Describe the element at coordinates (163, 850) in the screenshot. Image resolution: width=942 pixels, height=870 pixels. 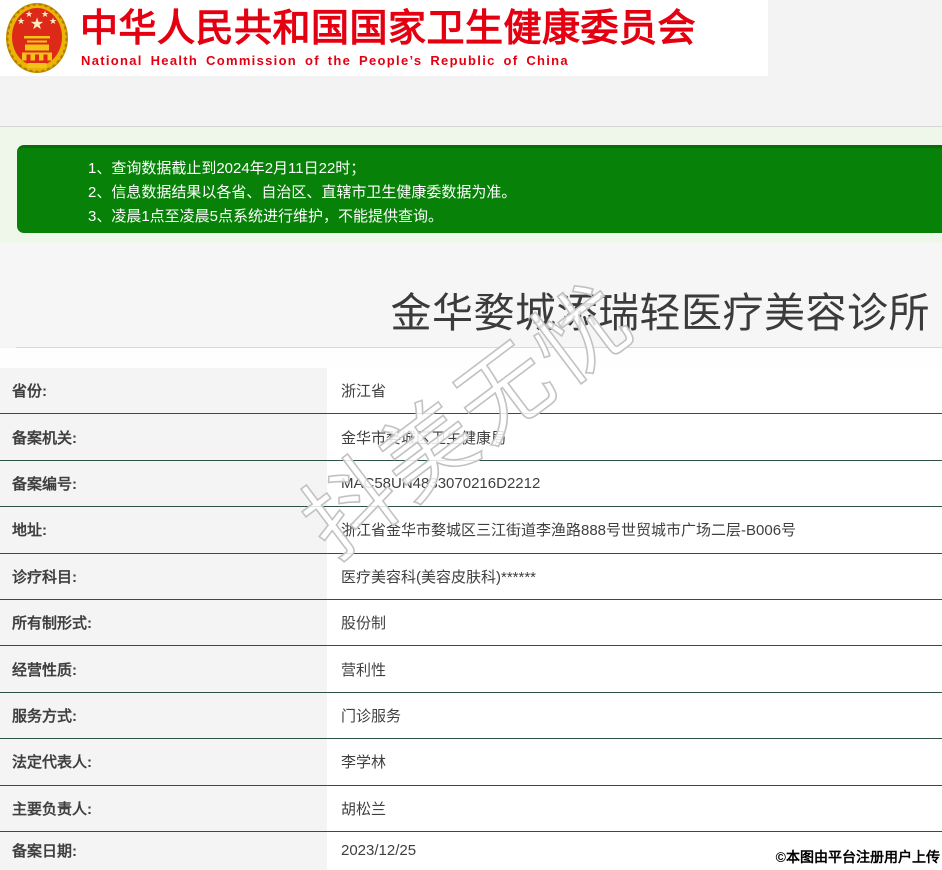
I see `row-label: 备案日期:` at that location.